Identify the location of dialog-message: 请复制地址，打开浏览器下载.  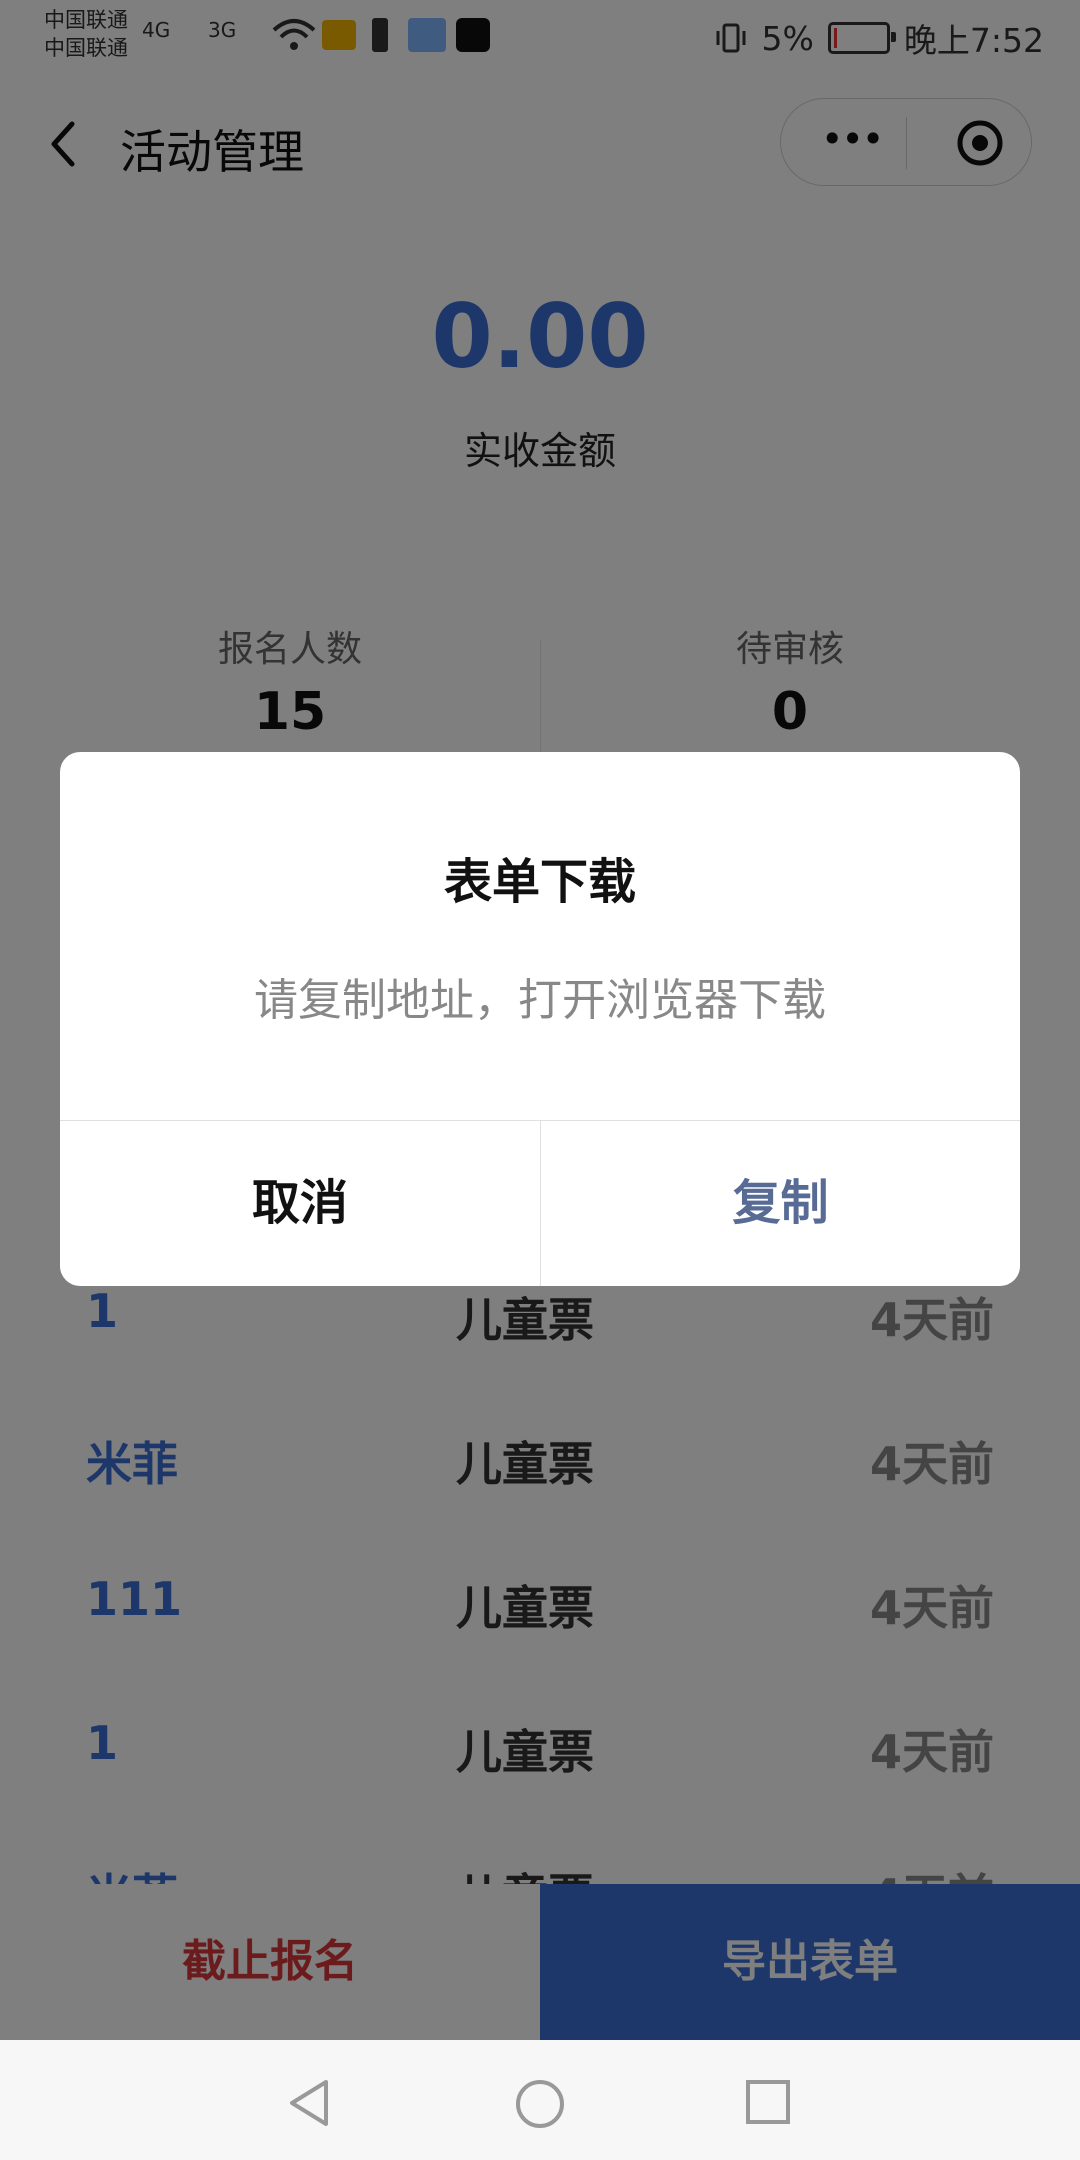
(540, 1000).